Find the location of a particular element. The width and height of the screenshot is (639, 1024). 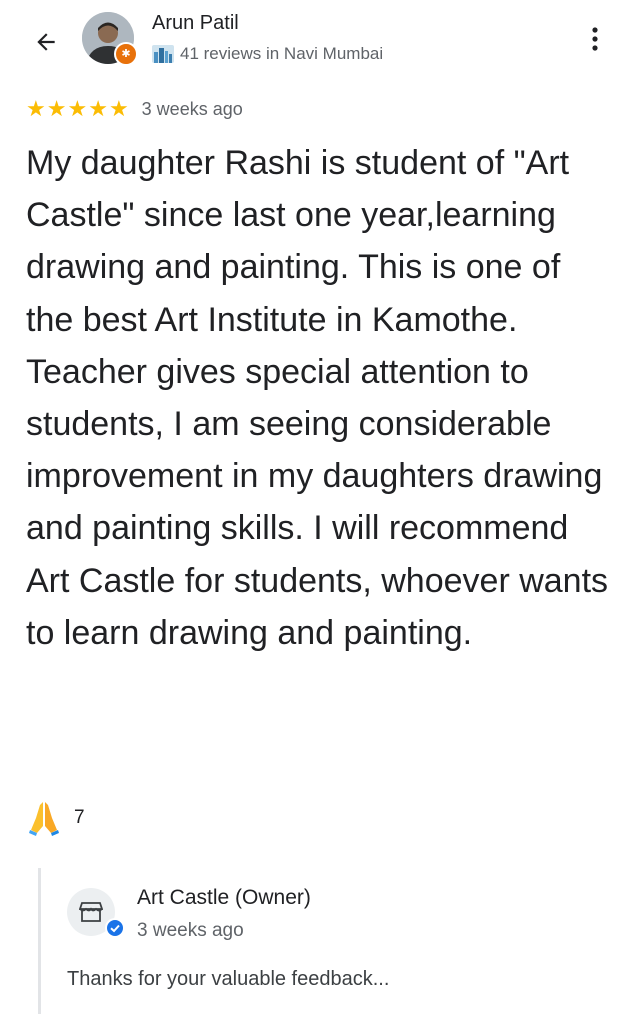

reaction-button: 7 is located at coordinates (56, 818).